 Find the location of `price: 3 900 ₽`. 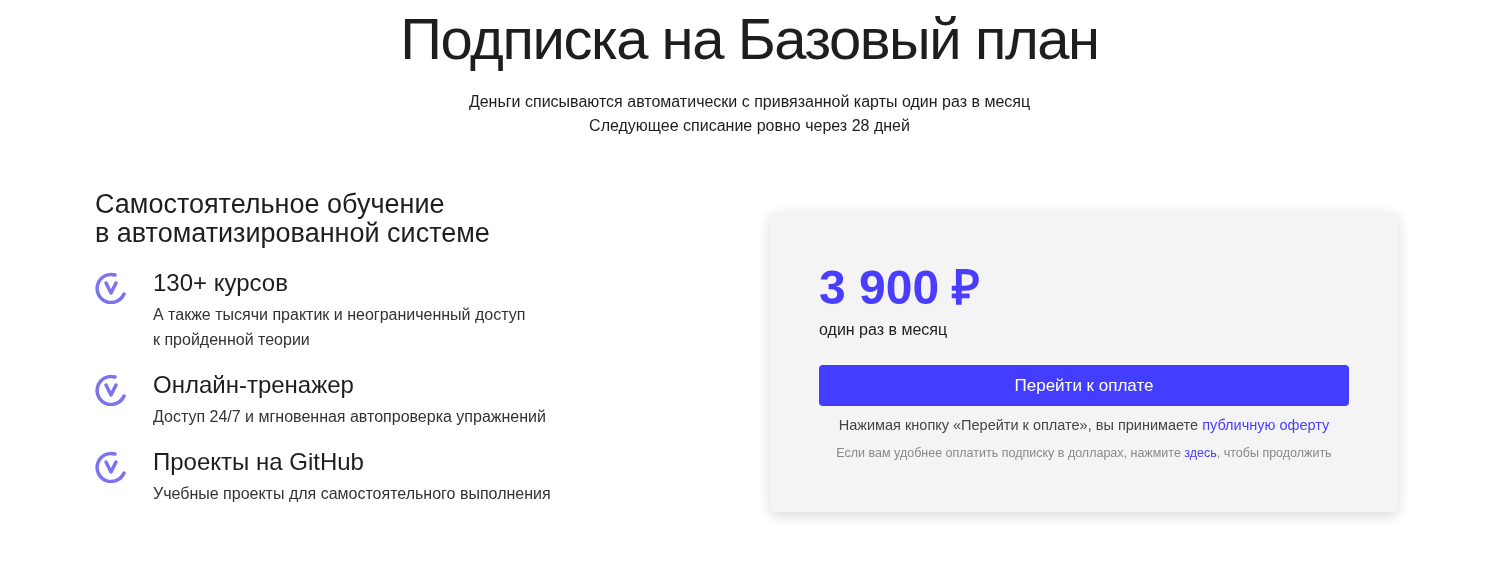

price: 3 900 ₽ is located at coordinates (900, 288).